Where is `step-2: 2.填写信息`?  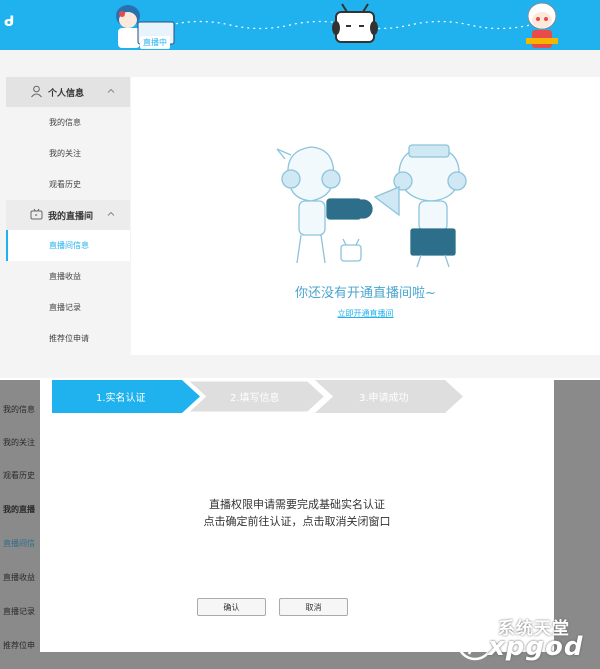
step-2: 2.填写信息 is located at coordinates (256, 396).